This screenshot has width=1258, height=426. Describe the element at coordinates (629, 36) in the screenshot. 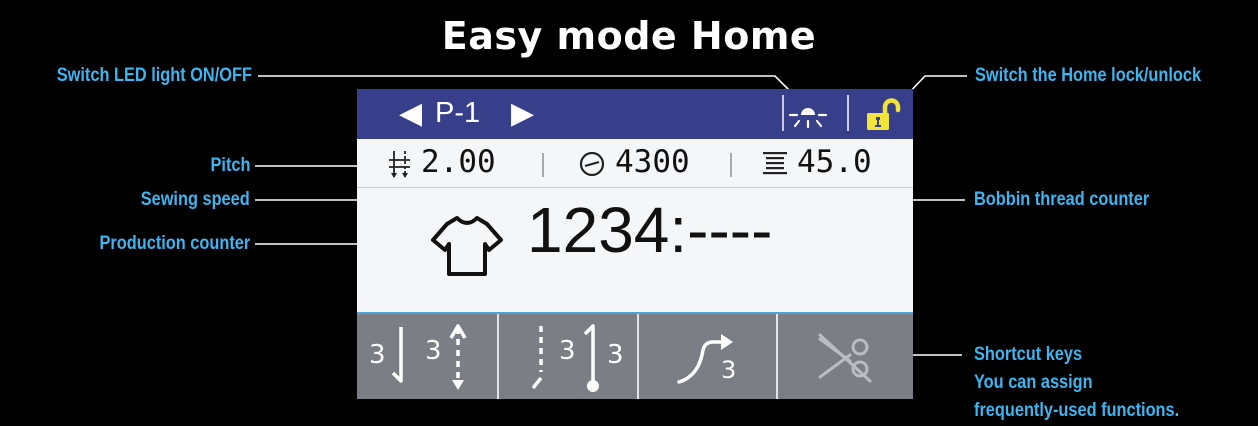

I see `page-title: Easy mode Home` at that location.